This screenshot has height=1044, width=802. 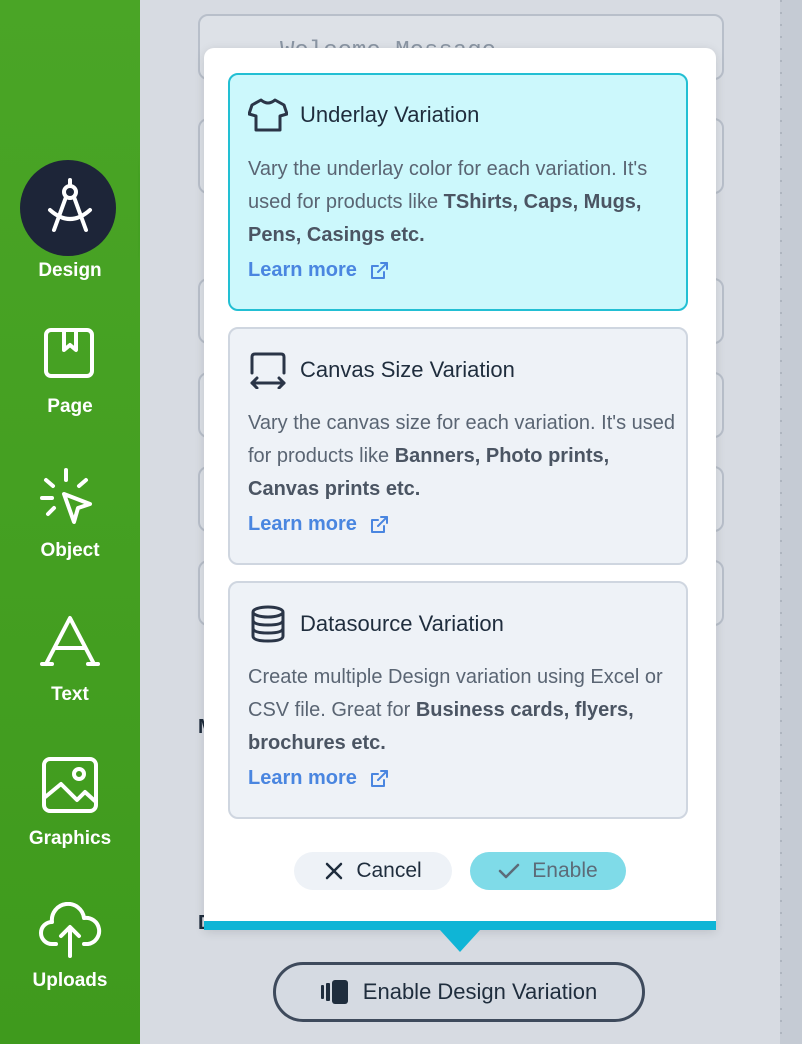 What do you see at coordinates (390, 114) in the screenshot?
I see `card-title: Underlay Variation` at bounding box center [390, 114].